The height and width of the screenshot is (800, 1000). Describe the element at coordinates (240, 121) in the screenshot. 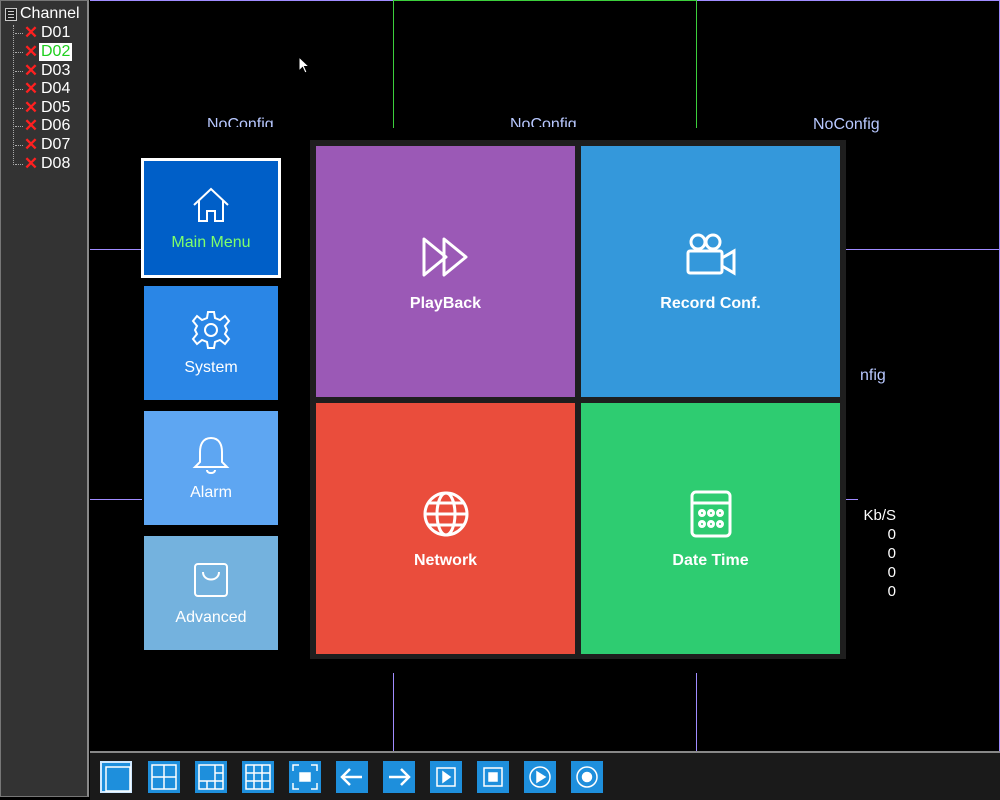

I see `noconfig-label-1: NoConfig` at that location.